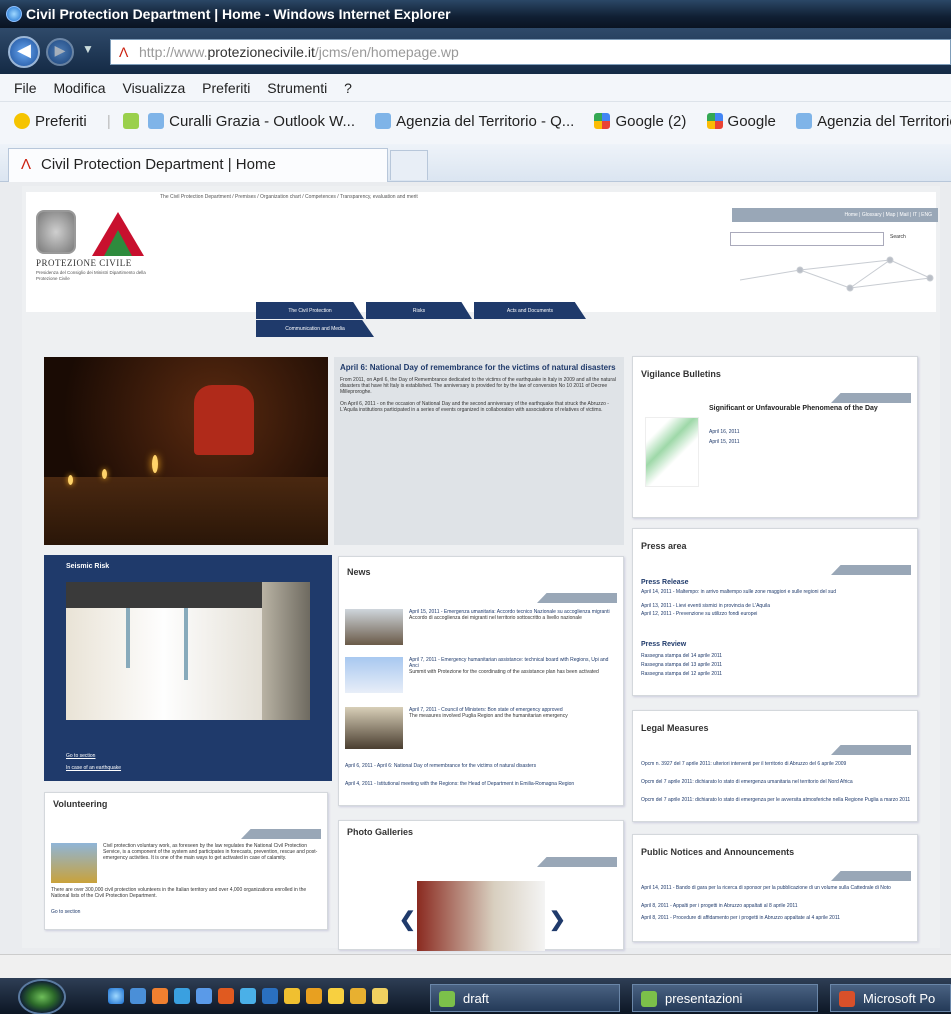 The height and width of the screenshot is (1014, 951). I want to click on task-presentazioni: presentazioni, so click(725, 998).